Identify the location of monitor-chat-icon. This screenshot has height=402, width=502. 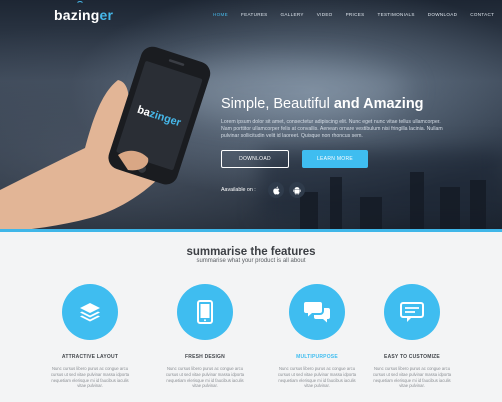
(412, 312).